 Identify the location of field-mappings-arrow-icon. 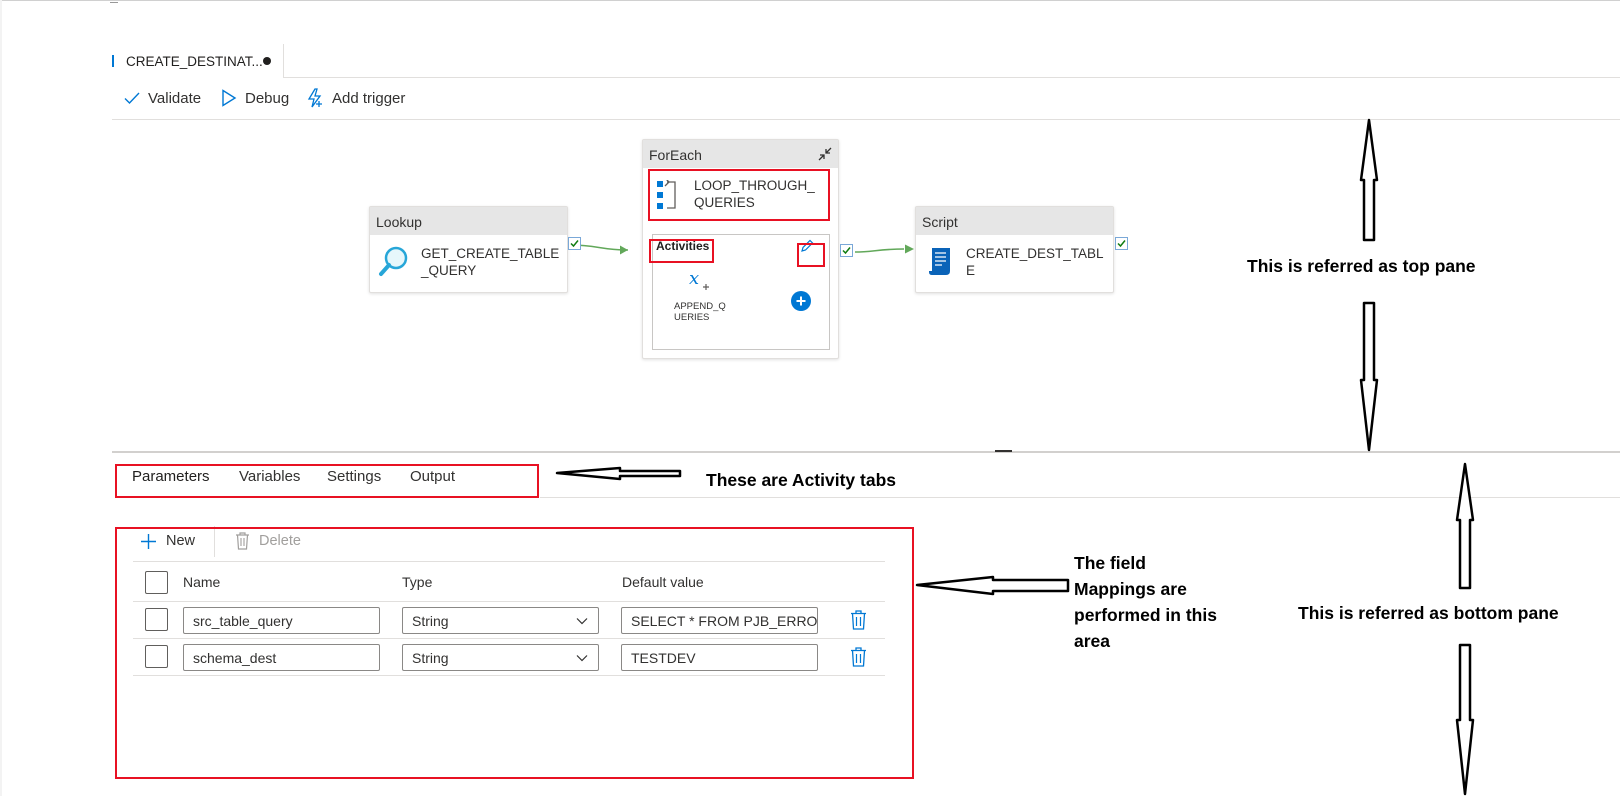
(992, 585).